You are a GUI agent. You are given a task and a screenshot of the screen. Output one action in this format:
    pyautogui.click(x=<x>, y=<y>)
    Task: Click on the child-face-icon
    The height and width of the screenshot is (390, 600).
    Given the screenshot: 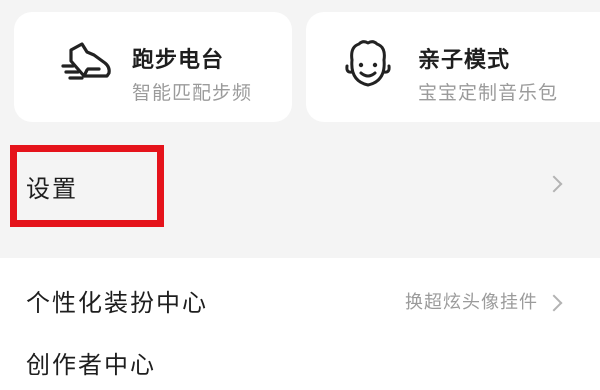 What is the action you would take?
    pyautogui.click(x=368, y=63)
    